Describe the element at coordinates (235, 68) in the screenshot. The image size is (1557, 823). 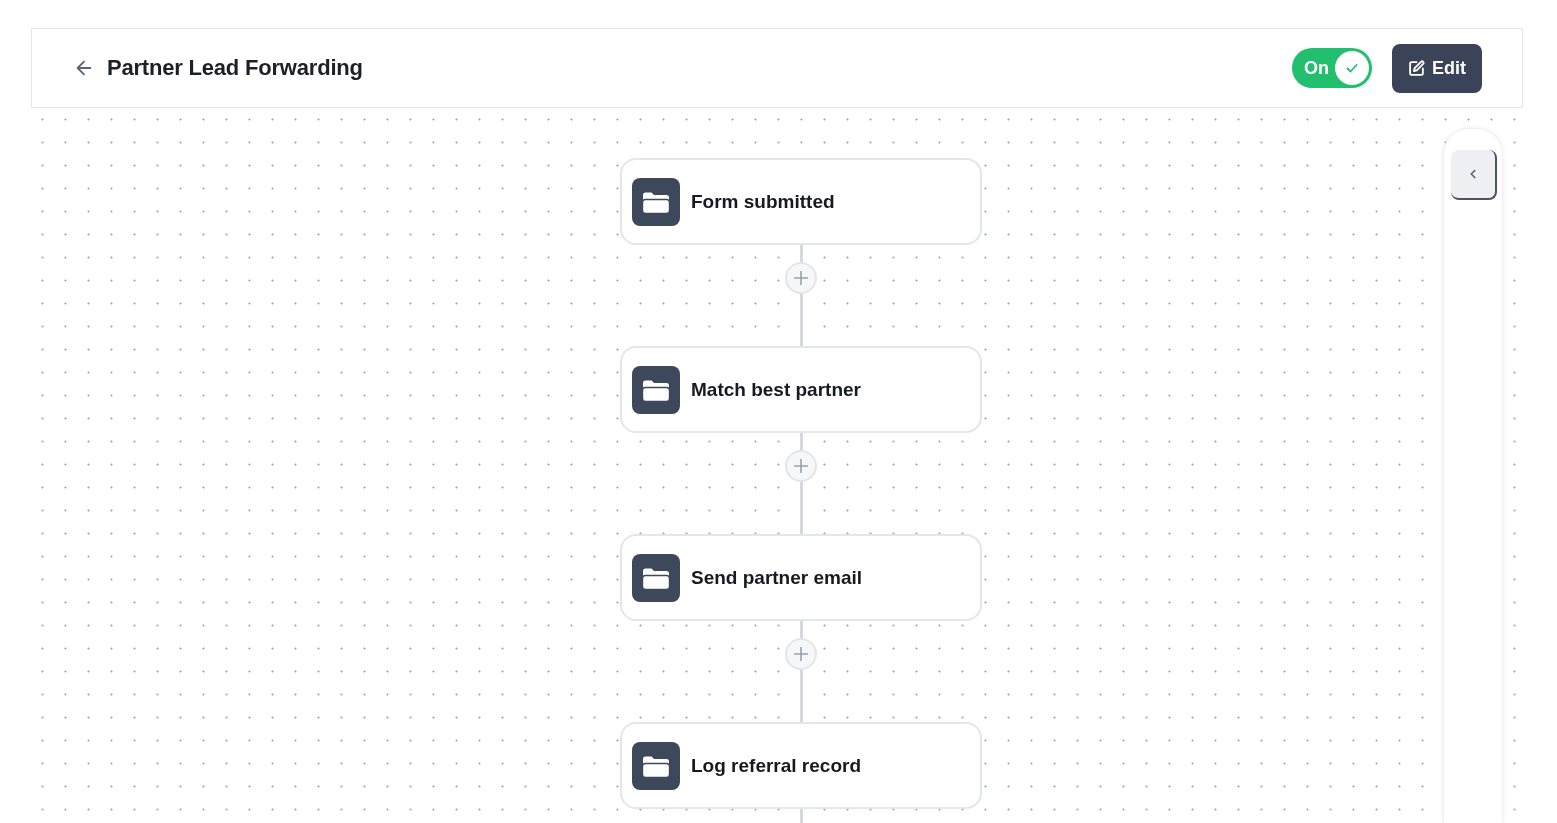
I see `page-title: Partner Lead Forwarding` at that location.